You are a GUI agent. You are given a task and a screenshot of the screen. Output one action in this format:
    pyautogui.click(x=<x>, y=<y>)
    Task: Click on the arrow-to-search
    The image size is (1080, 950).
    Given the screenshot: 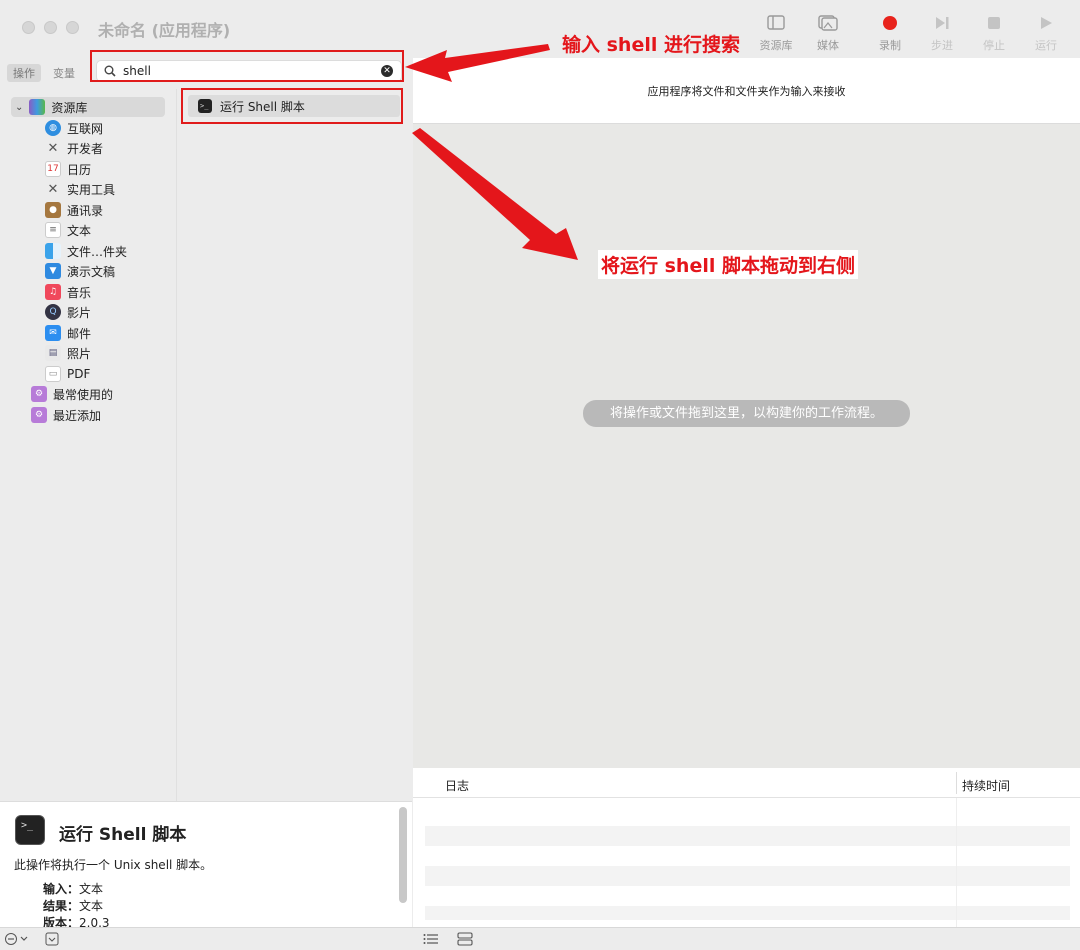 What is the action you would take?
    pyautogui.click(x=477, y=63)
    